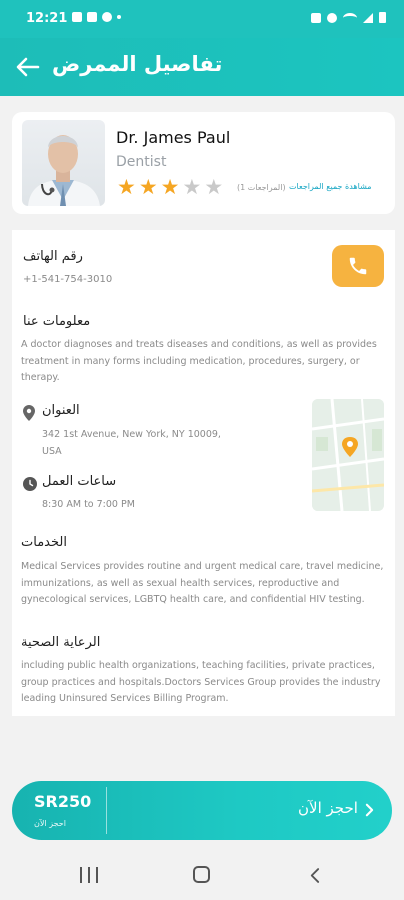 This screenshot has height=900, width=404. Describe the element at coordinates (30, 484) in the screenshot. I see `clock-icon` at that location.